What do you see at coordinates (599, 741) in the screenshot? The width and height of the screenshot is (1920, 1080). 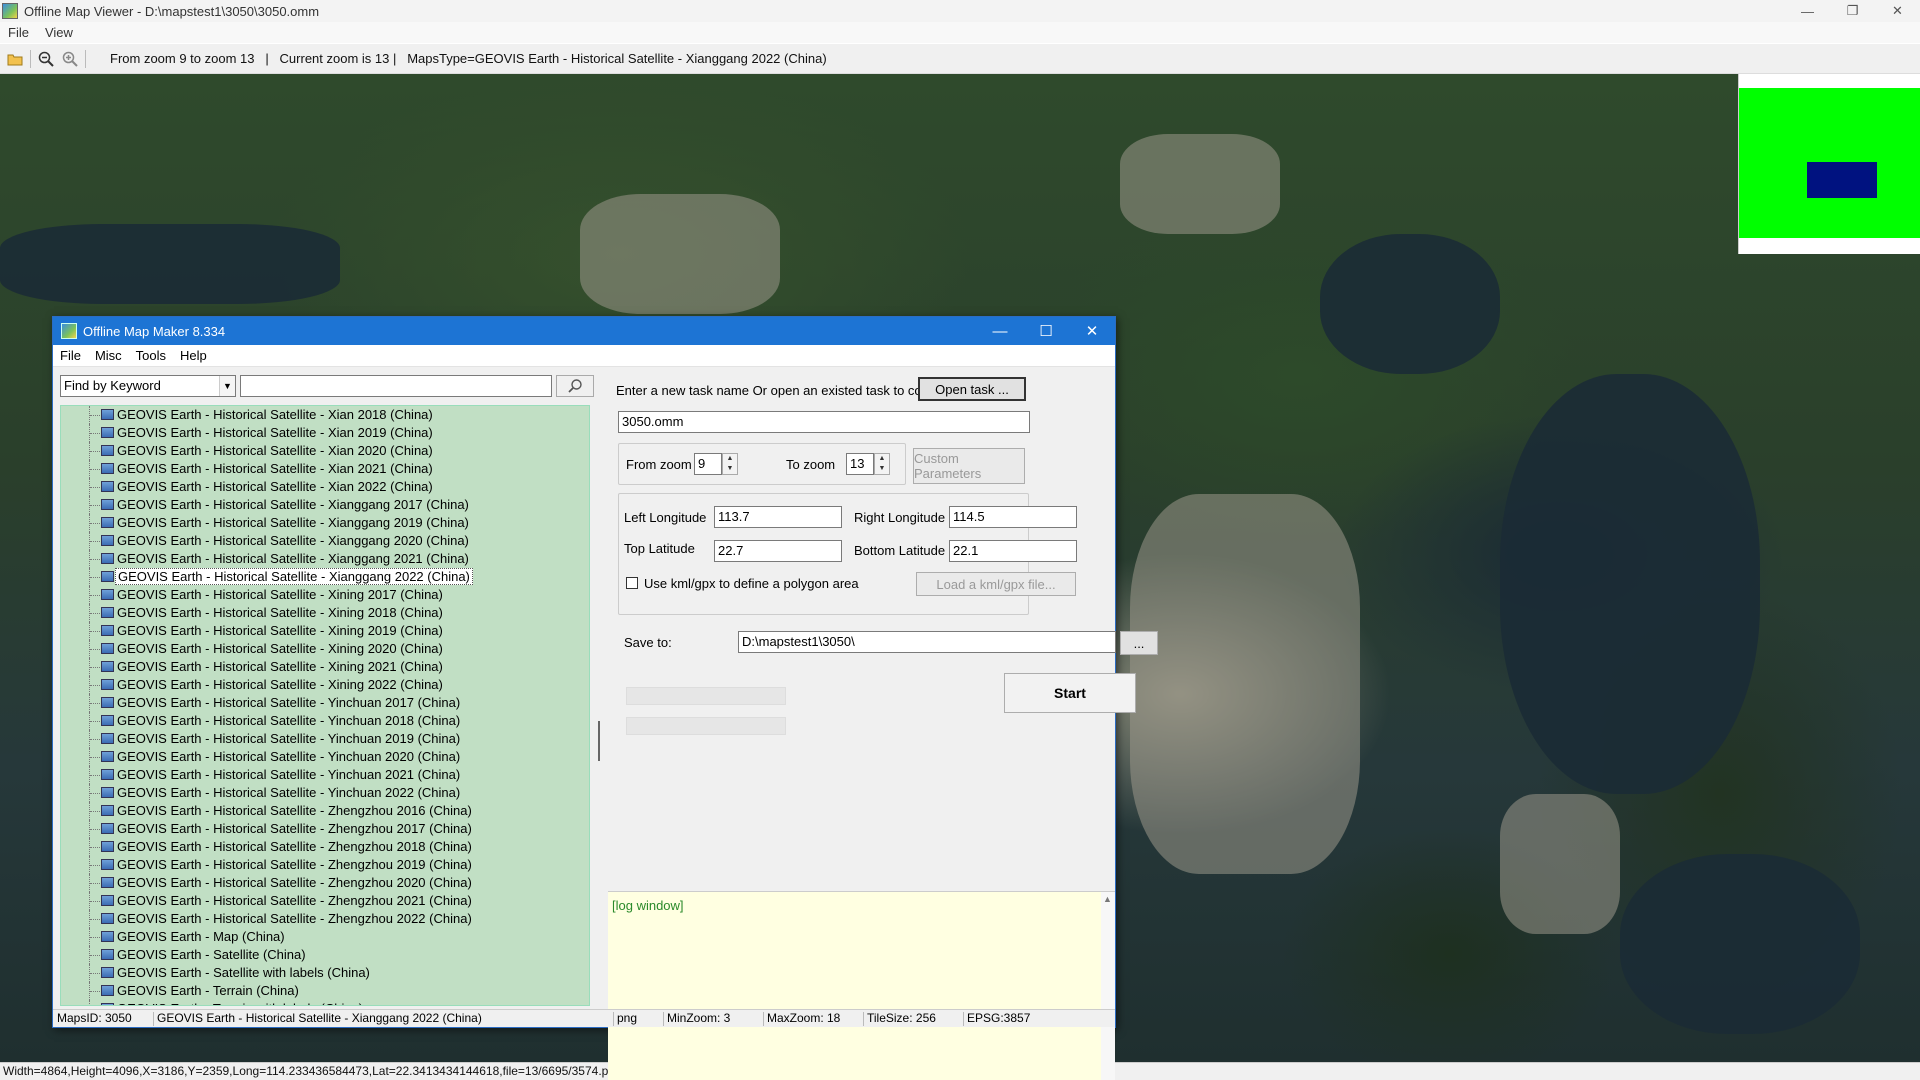 I see `splitter-handle` at bounding box center [599, 741].